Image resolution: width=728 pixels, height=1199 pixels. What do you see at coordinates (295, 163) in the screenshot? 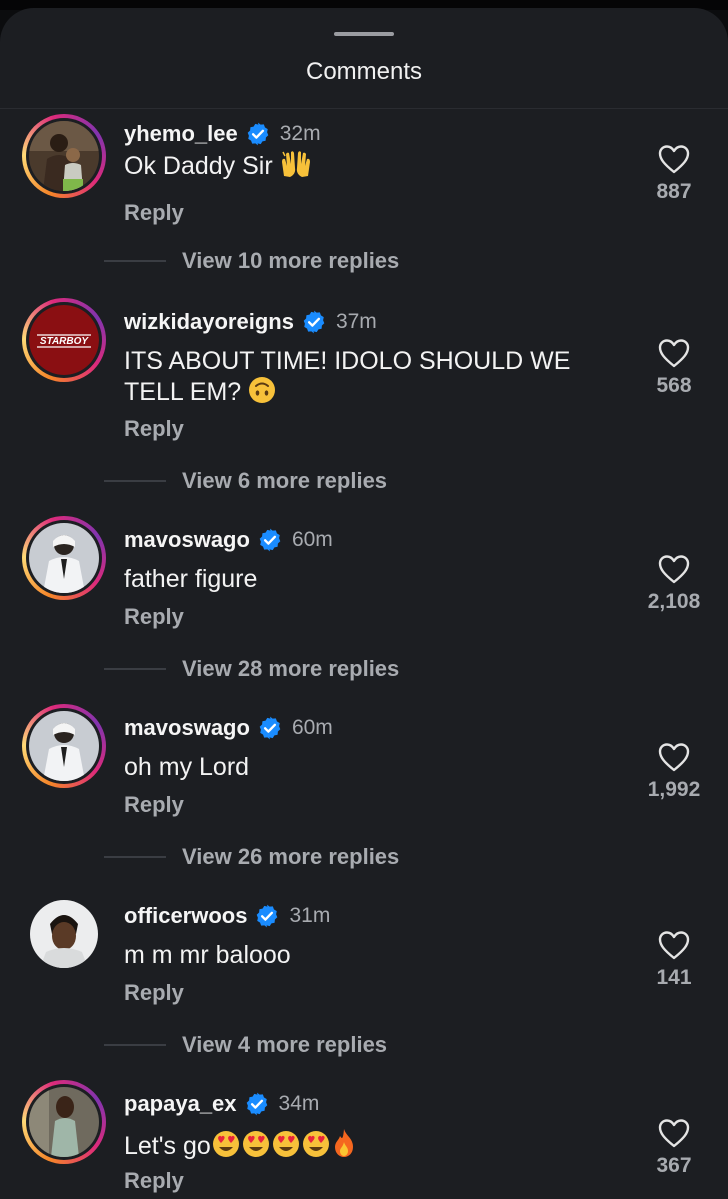
I see `raised-hands-emoji-icon` at bounding box center [295, 163].